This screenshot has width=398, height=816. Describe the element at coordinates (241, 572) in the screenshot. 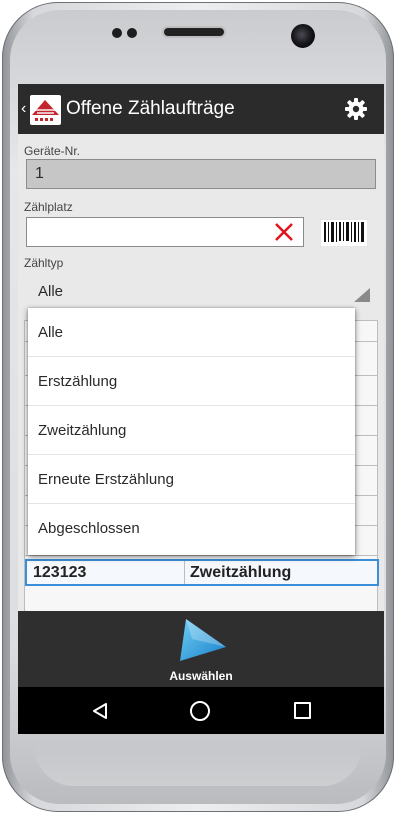

I see `order-type-cell: Zweitzählung` at that location.